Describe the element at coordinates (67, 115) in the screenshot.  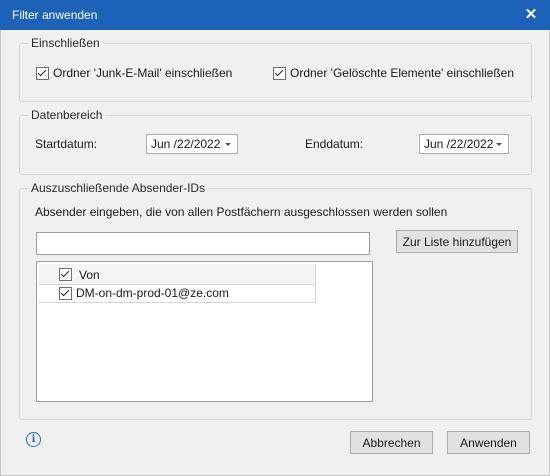
I see `date-range-group-legend: Datenbereich` at that location.